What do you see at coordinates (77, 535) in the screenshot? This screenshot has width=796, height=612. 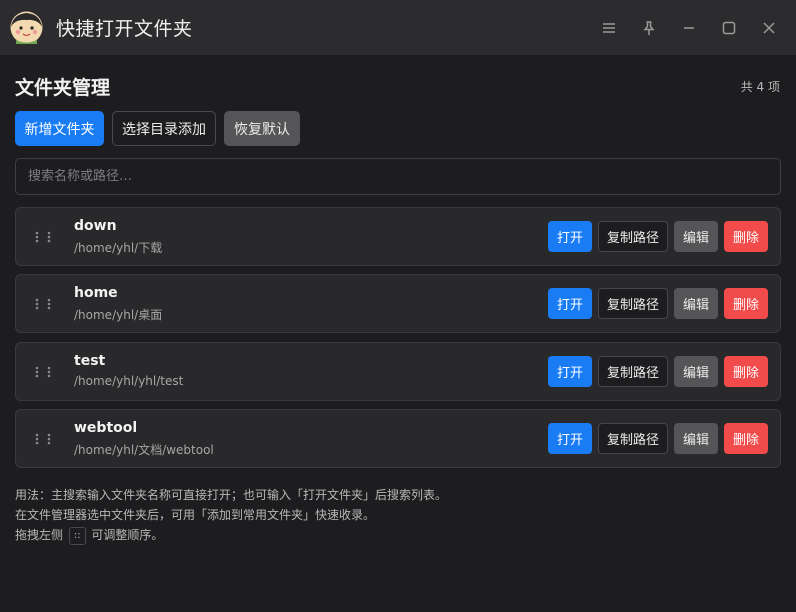 I see `drag-key-hint: ::` at bounding box center [77, 535].